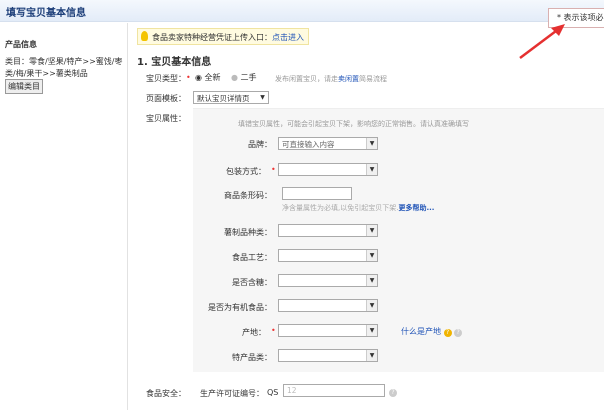 The width and height of the screenshot is (604, 410). Describe the element at coordinates (252, 257) in the screenshot. I see `craft-label: 食品工艺：` at that location.